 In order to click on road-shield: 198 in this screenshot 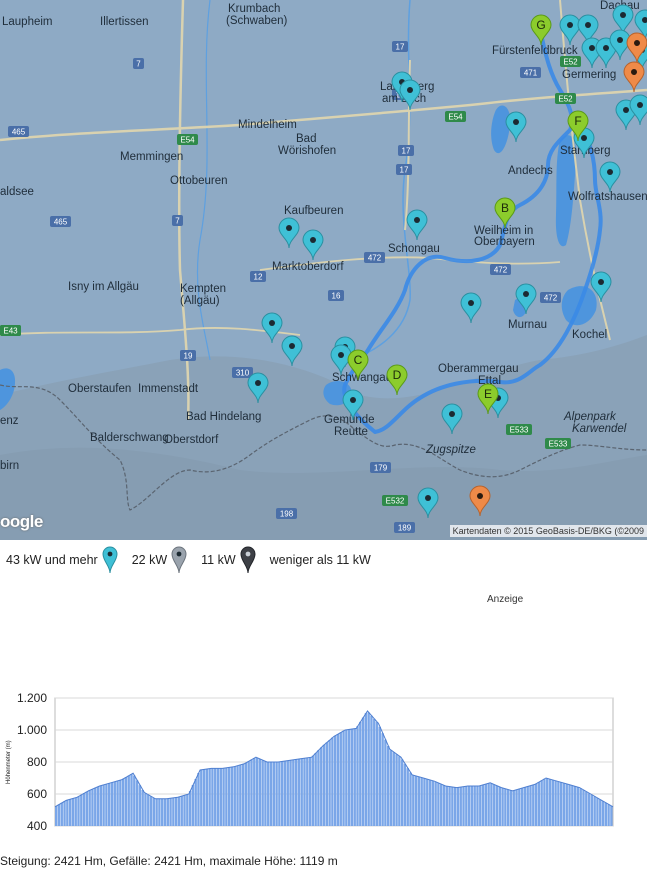, I will do `click(286, 513)`.